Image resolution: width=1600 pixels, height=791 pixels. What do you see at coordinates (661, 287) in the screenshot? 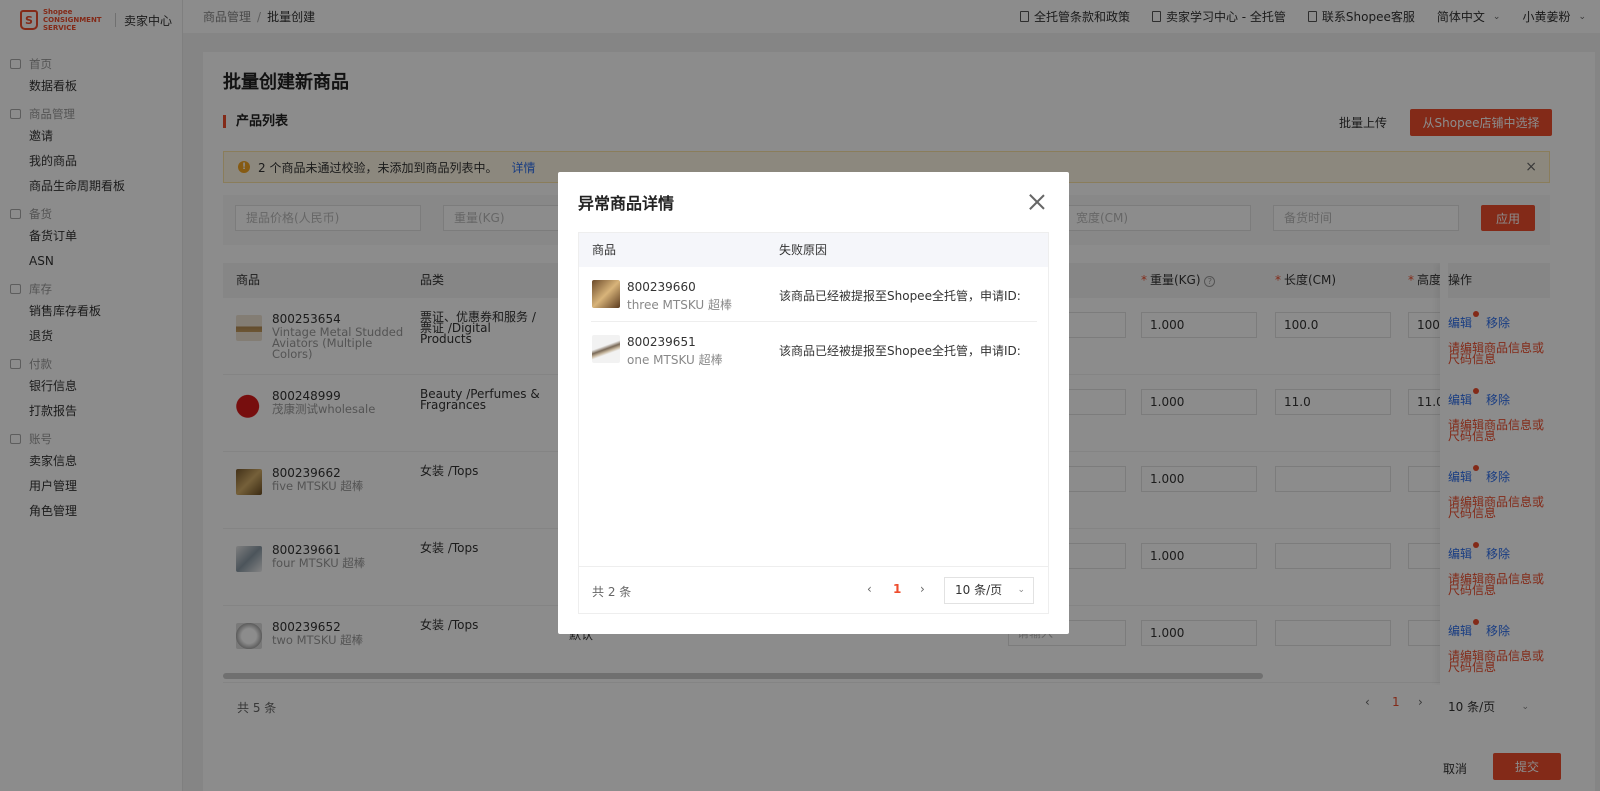
I see `product-id: 800239660` at bounding box center [661, 287].